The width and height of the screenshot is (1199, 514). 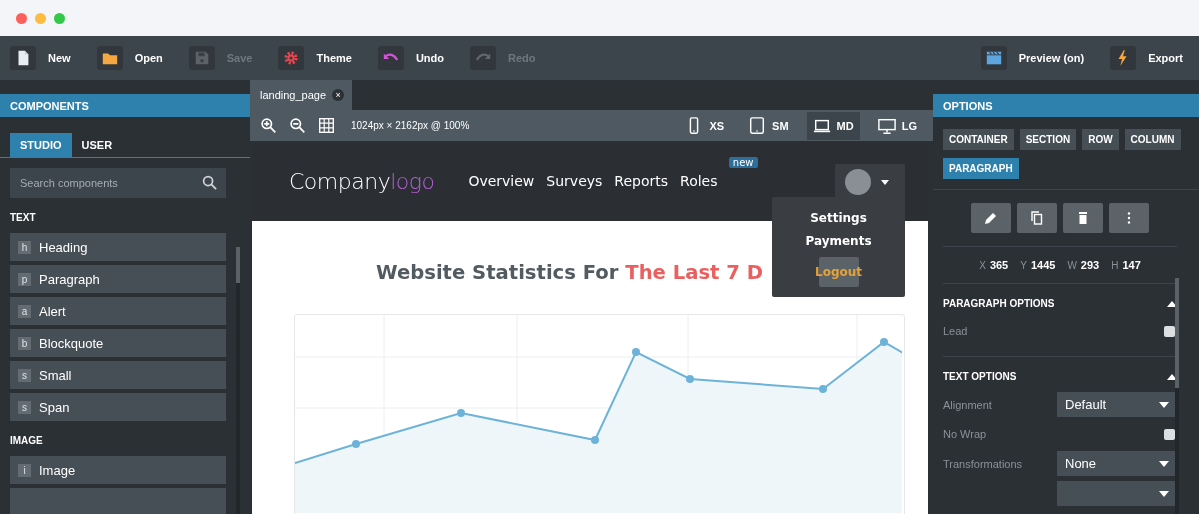 I want to click on device-button: XS, so click(x=705, y=125).